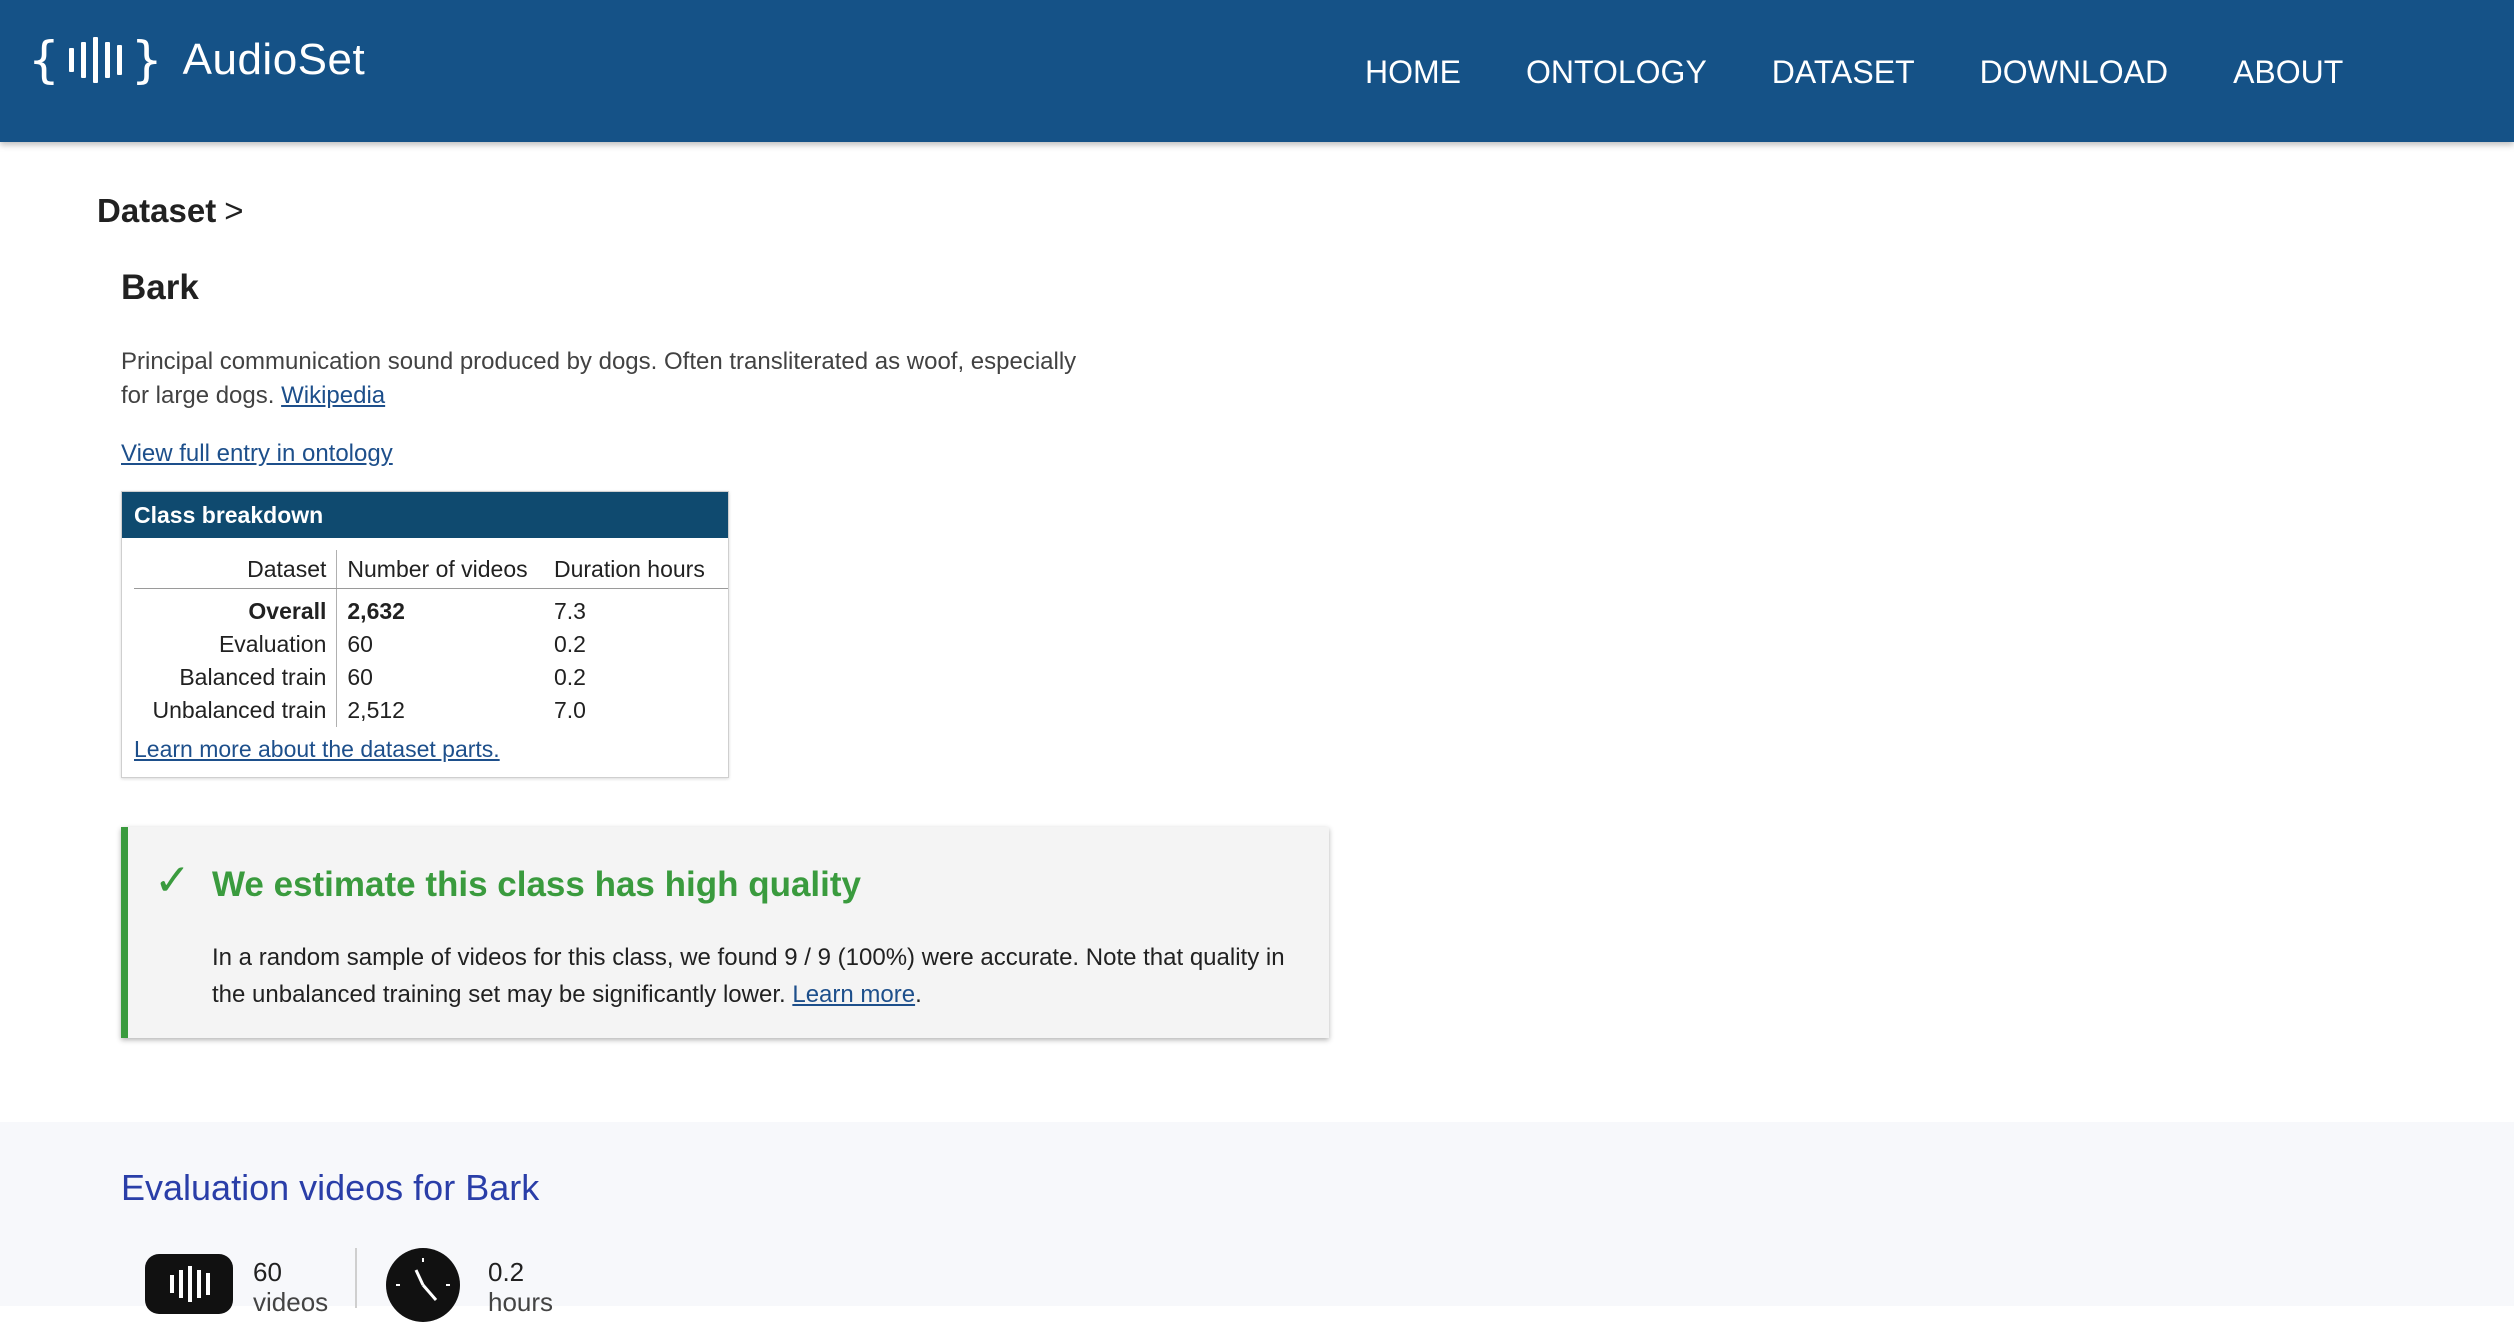  Describe the element at coordinates (2288, 72) in the screenshot. I see `nav-about: ABOUT` at that location.